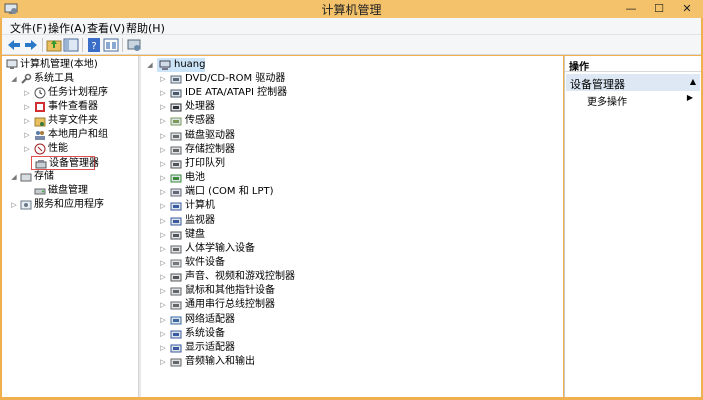 The image size is (703, 400). I want to click on device-category-row: ▷ 键盘, so click(289, 235).